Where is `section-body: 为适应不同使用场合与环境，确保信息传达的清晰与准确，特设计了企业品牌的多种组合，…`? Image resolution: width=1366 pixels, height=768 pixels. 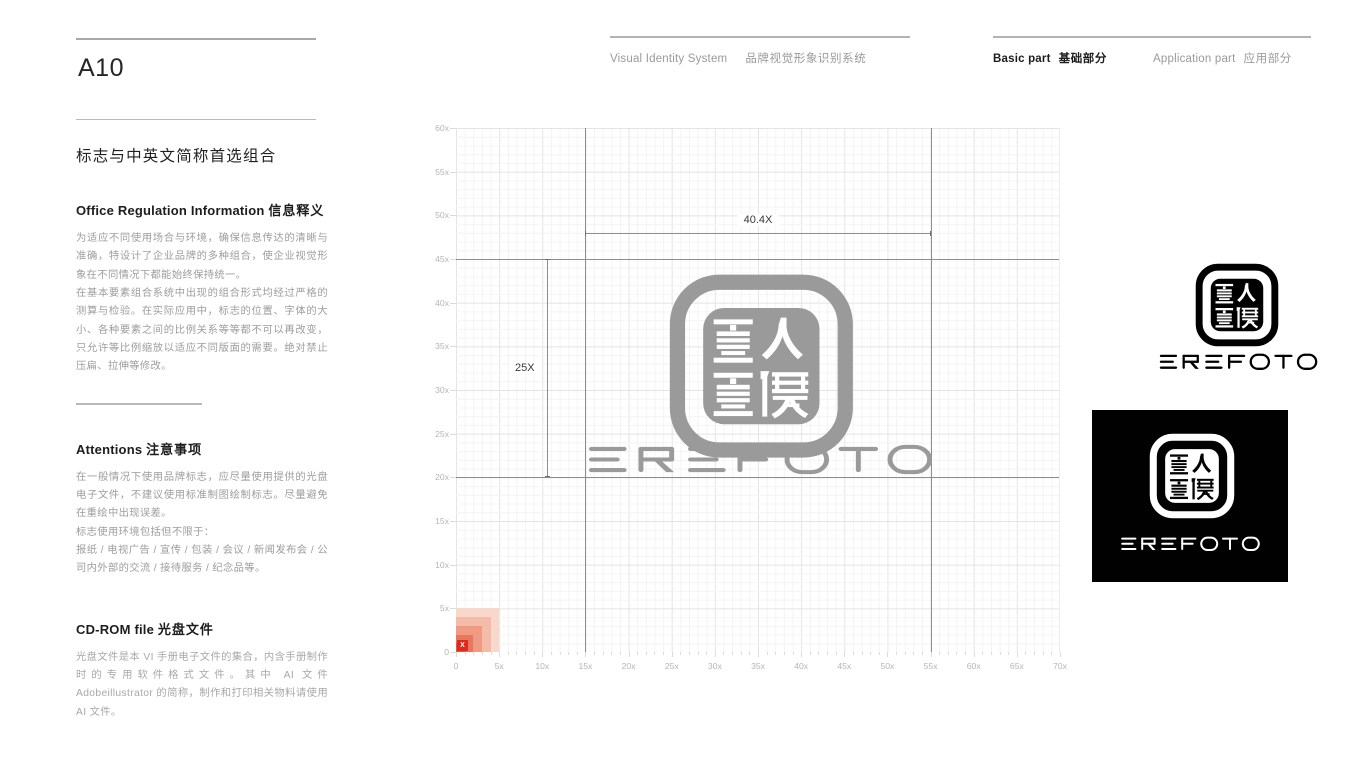
section-body: 为适应不同使用场合与环境，确保信息传达的清晰与准确，特设计了企业品牌的多种组合，… is located at coordinates (202, 303).